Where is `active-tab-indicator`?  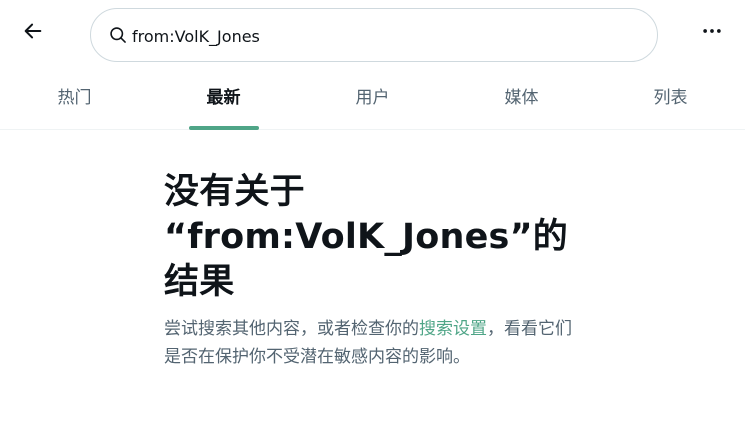
active-tab-indicator is located at coordinates (223, 128).